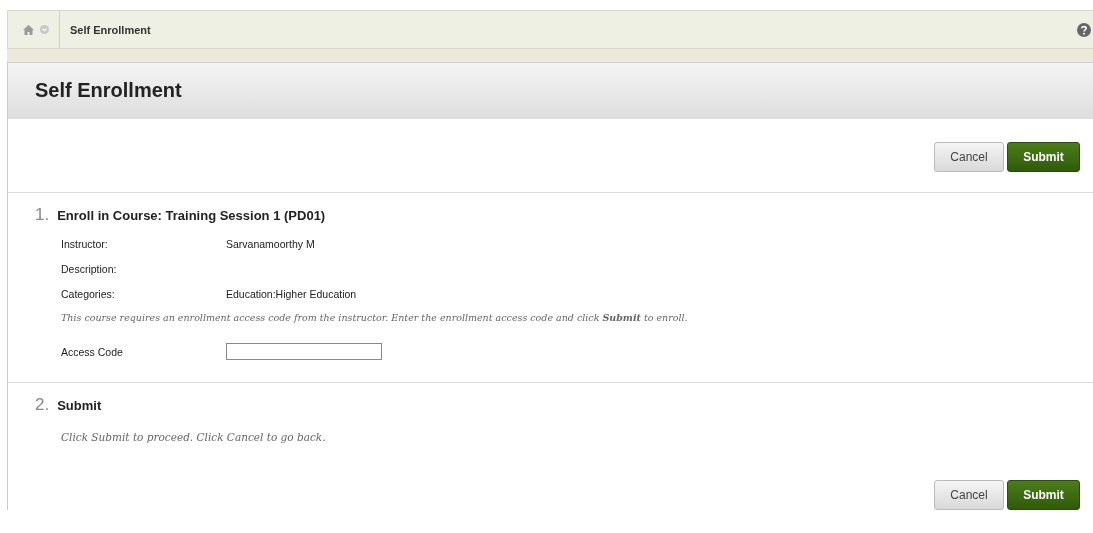  I want to click on breadcrumb-item: Self Enrollment, so click(110, 29).